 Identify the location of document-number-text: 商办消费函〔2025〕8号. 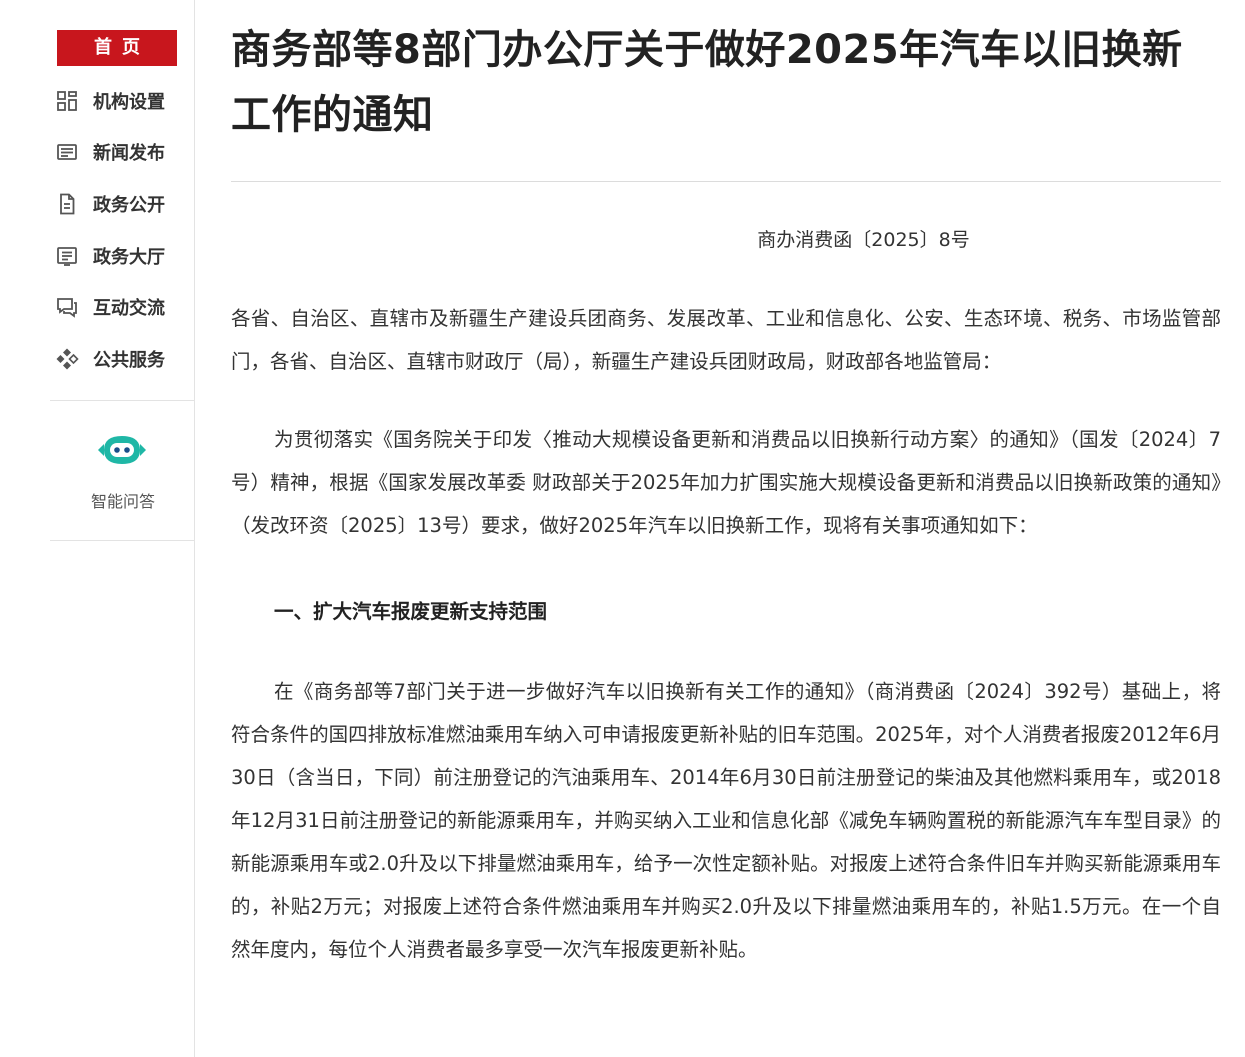
(863, 240).